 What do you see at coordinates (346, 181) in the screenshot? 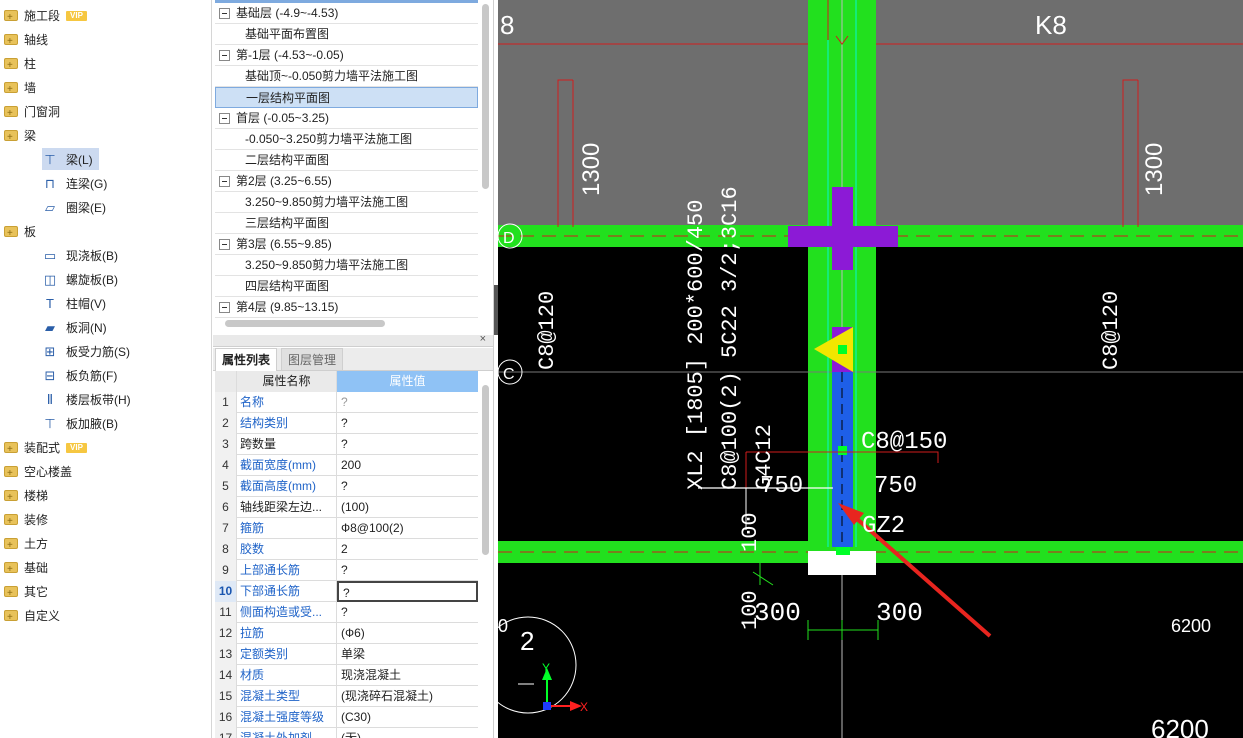
I see `floor-group: 第2层 (3.25~6.55)` at bounding box center [346, 181].